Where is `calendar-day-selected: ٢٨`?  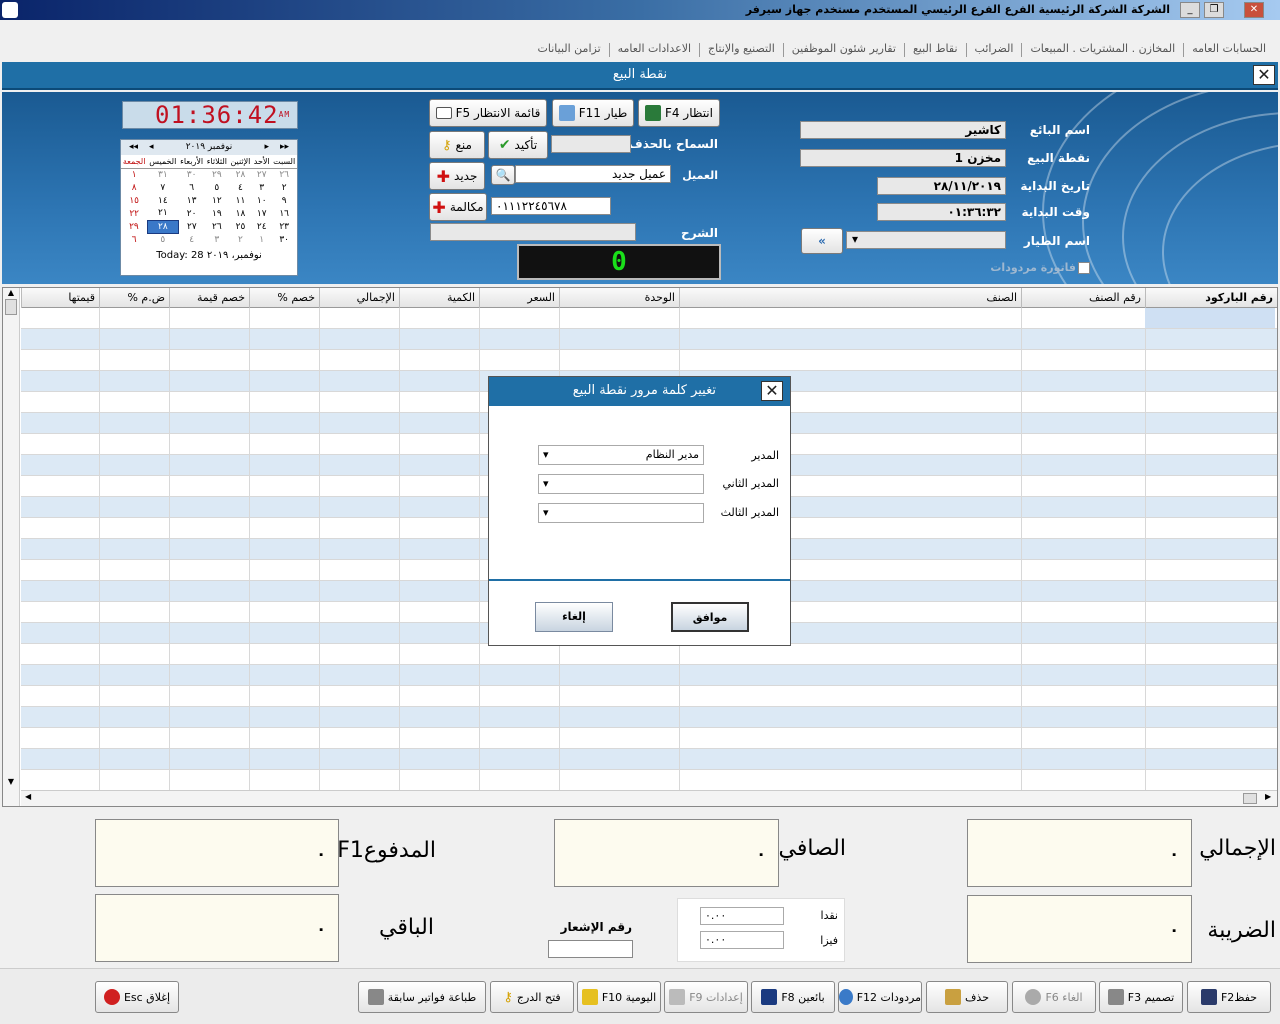
calendar-day-selected: ٢٨ is located at coordinates (162, 226).